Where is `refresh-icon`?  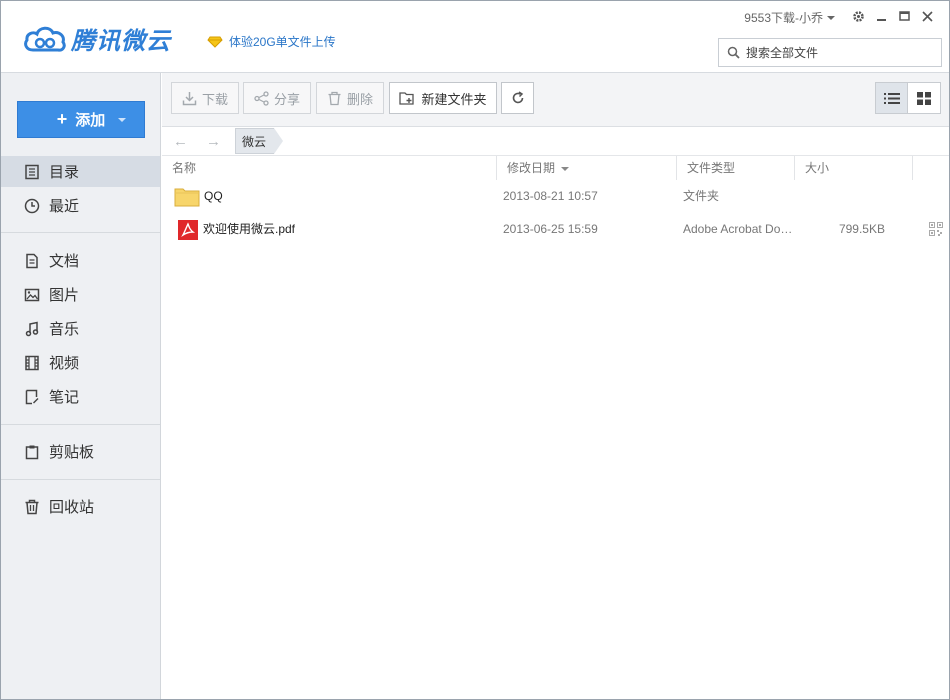
refresh-icon is located at coordinates (517, 97).